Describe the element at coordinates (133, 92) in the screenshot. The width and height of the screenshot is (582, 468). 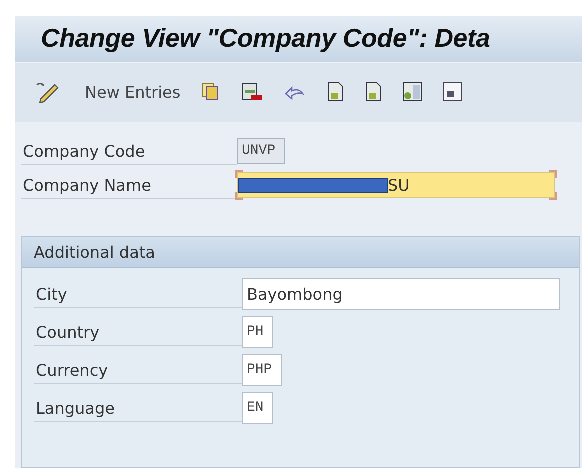
I see `new-entries-button: New Entries` at that location.